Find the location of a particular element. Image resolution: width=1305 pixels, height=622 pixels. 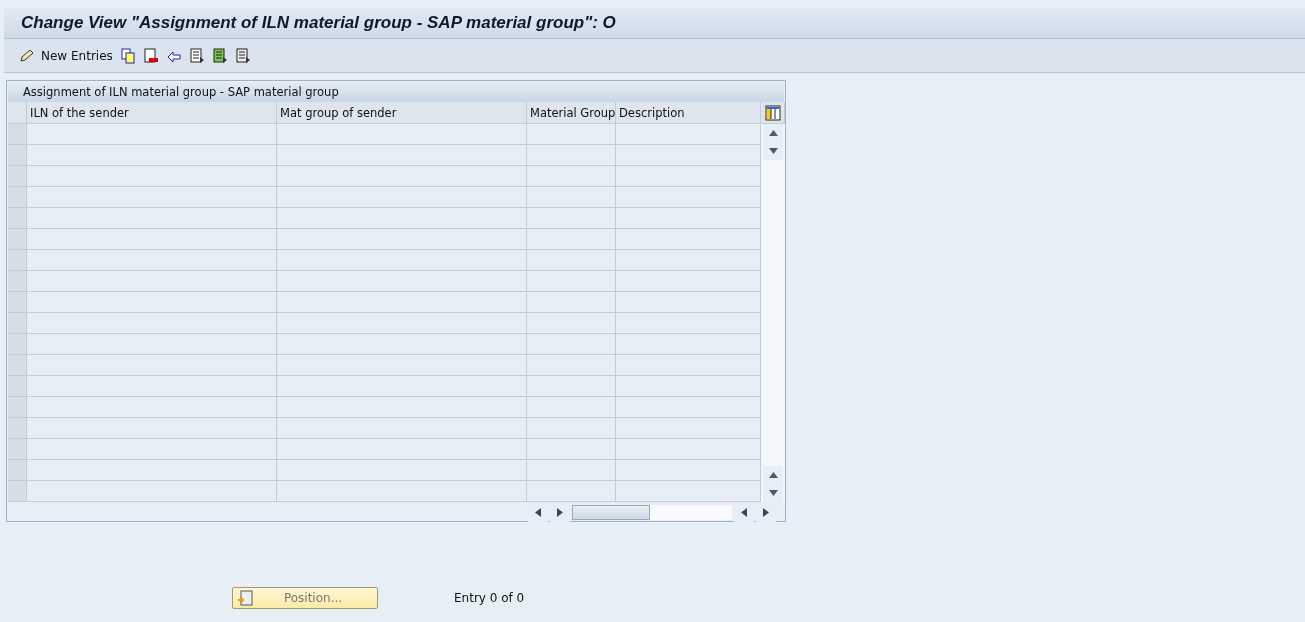

column-header: ILN of the sender is located at coordinates (152, 113).